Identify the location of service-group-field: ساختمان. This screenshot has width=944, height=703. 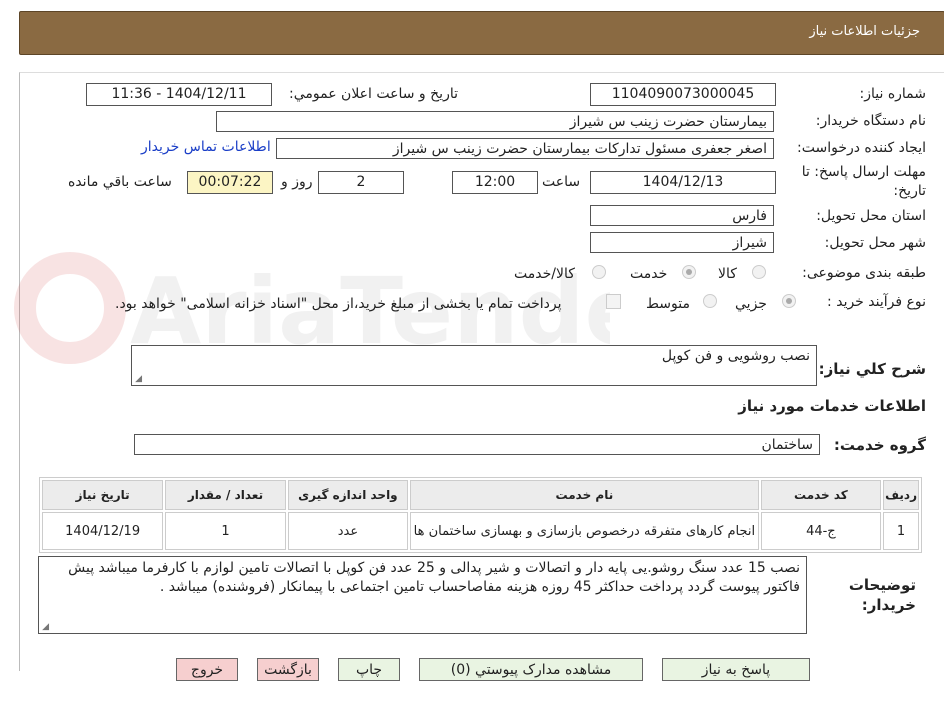
(477, 444).